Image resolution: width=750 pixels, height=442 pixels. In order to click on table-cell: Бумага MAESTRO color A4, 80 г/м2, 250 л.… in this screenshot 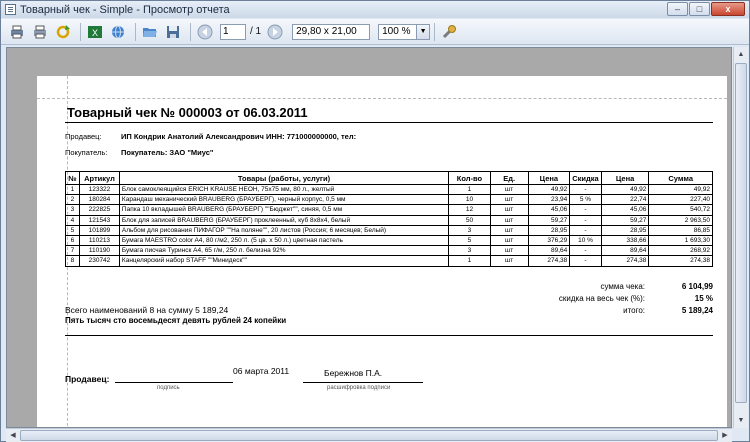, I will do `click(284, 240)`.